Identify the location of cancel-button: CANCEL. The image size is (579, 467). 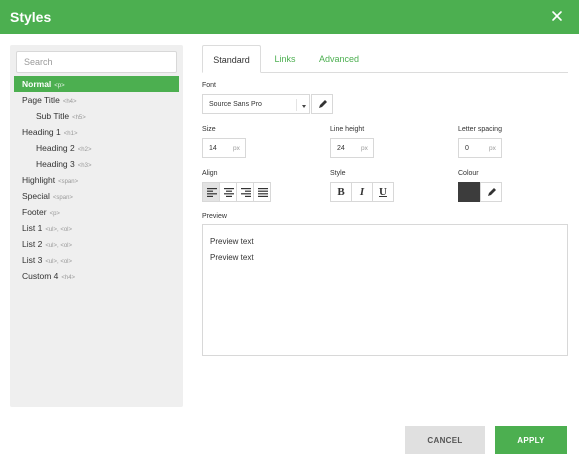
(445, 440).